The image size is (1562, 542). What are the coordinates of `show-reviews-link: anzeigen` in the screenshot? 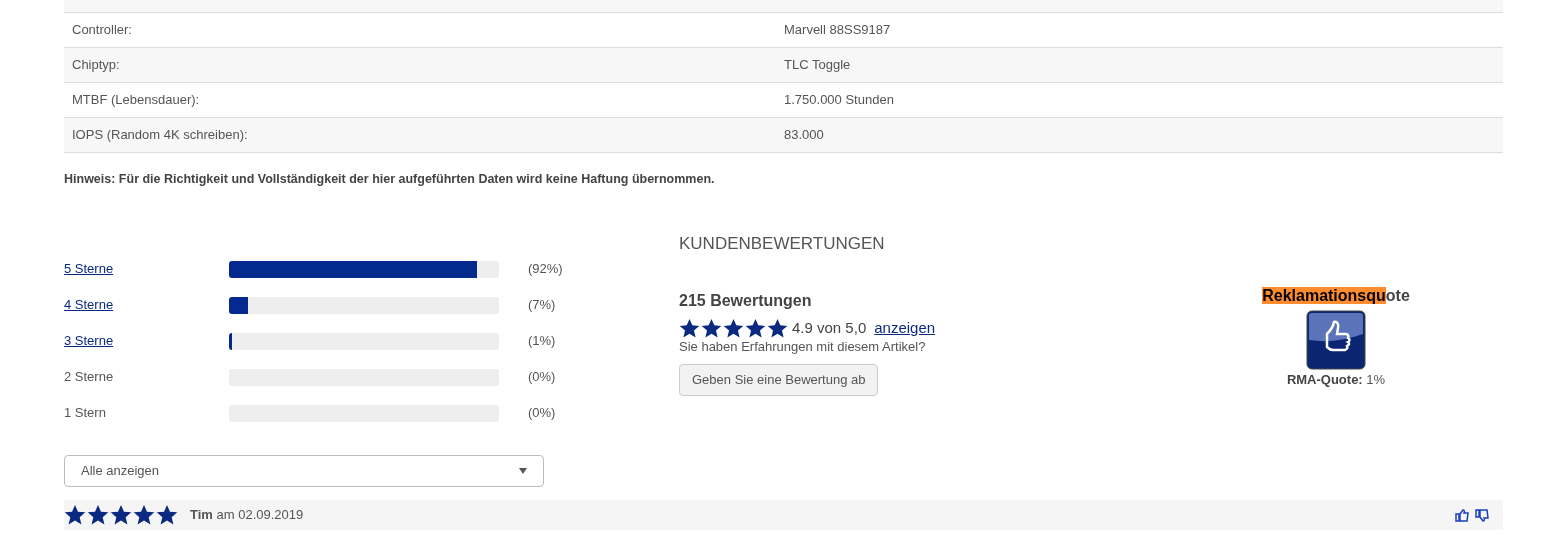 It's located at (905, 328).